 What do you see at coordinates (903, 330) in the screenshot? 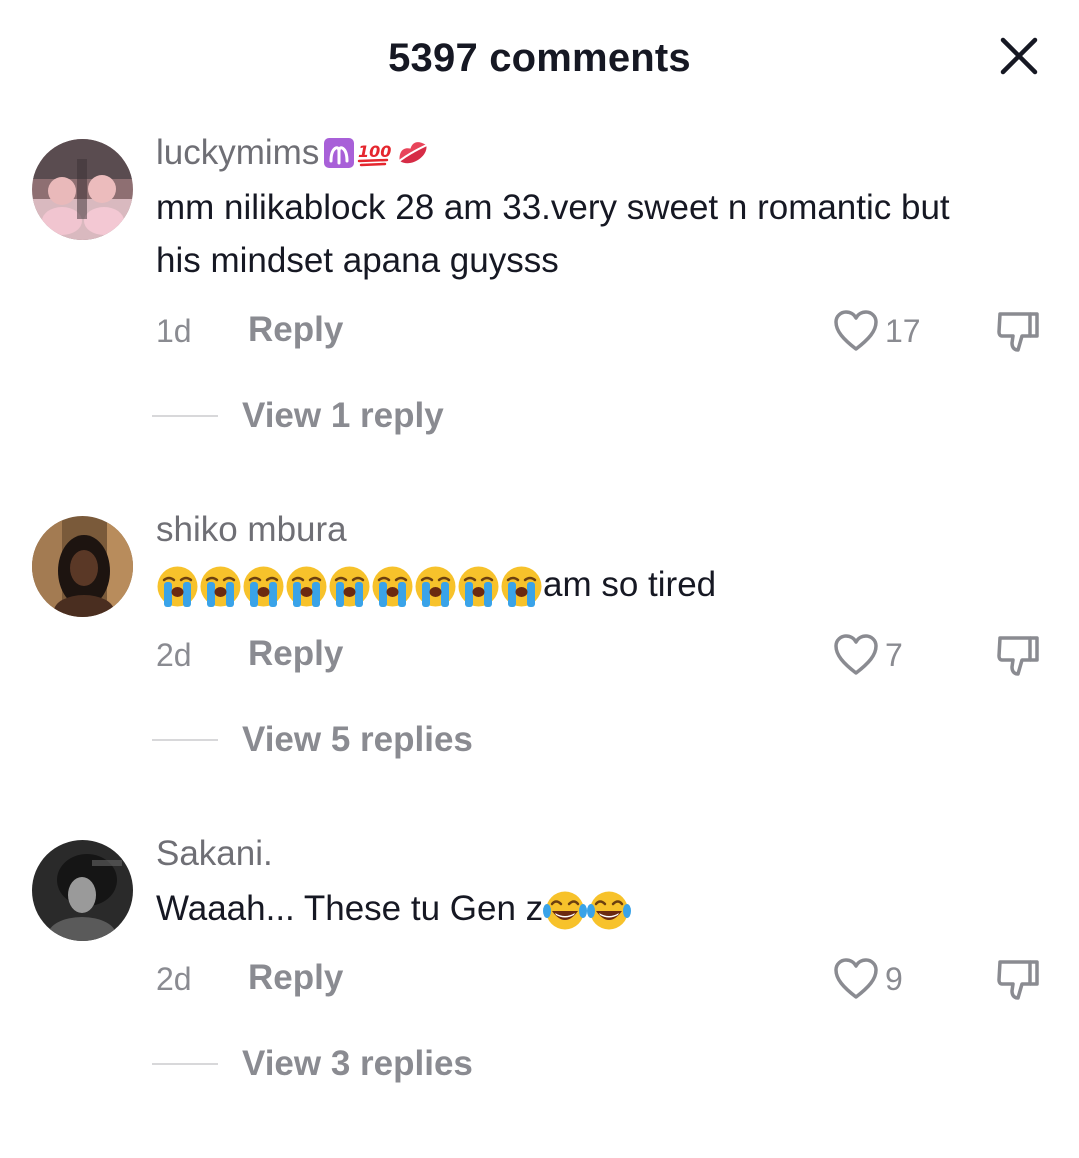
I see `like-count: 17` at bounding box center [903, 330].